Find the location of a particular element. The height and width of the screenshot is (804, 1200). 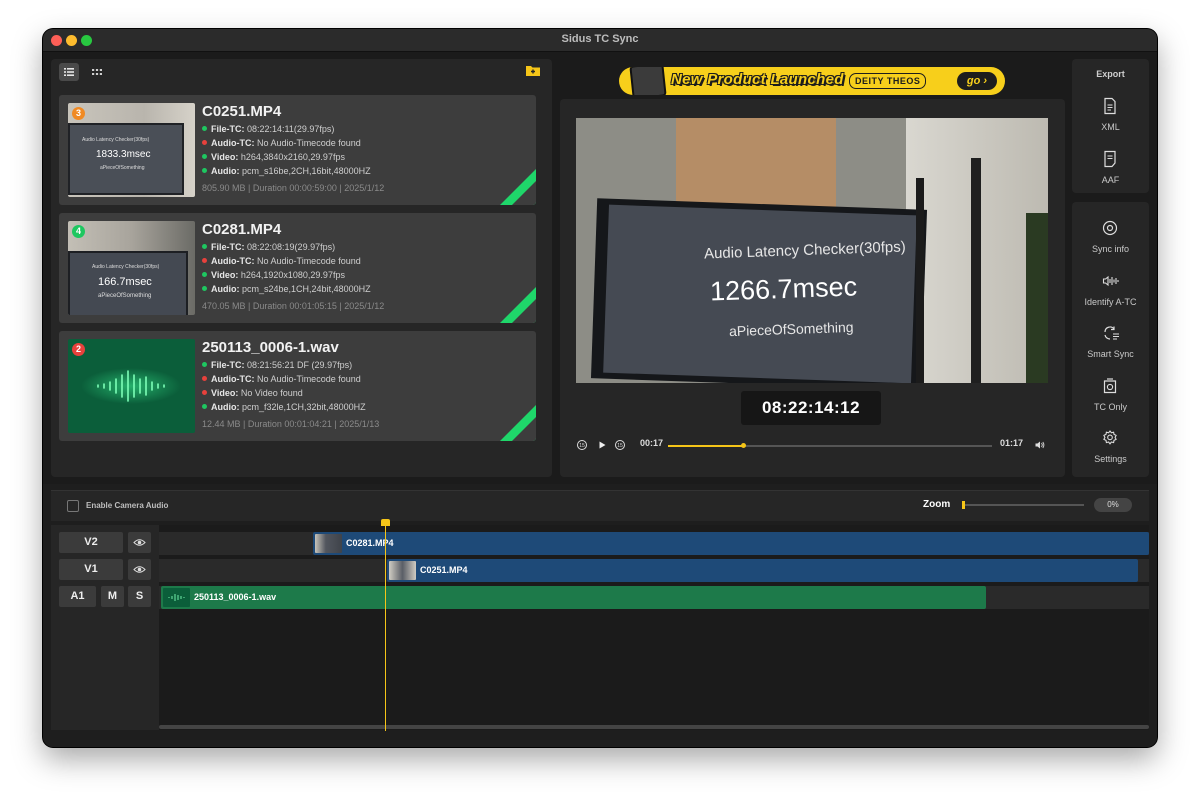

media-title: C0281.MP4 is located at coordinates (242, 229).